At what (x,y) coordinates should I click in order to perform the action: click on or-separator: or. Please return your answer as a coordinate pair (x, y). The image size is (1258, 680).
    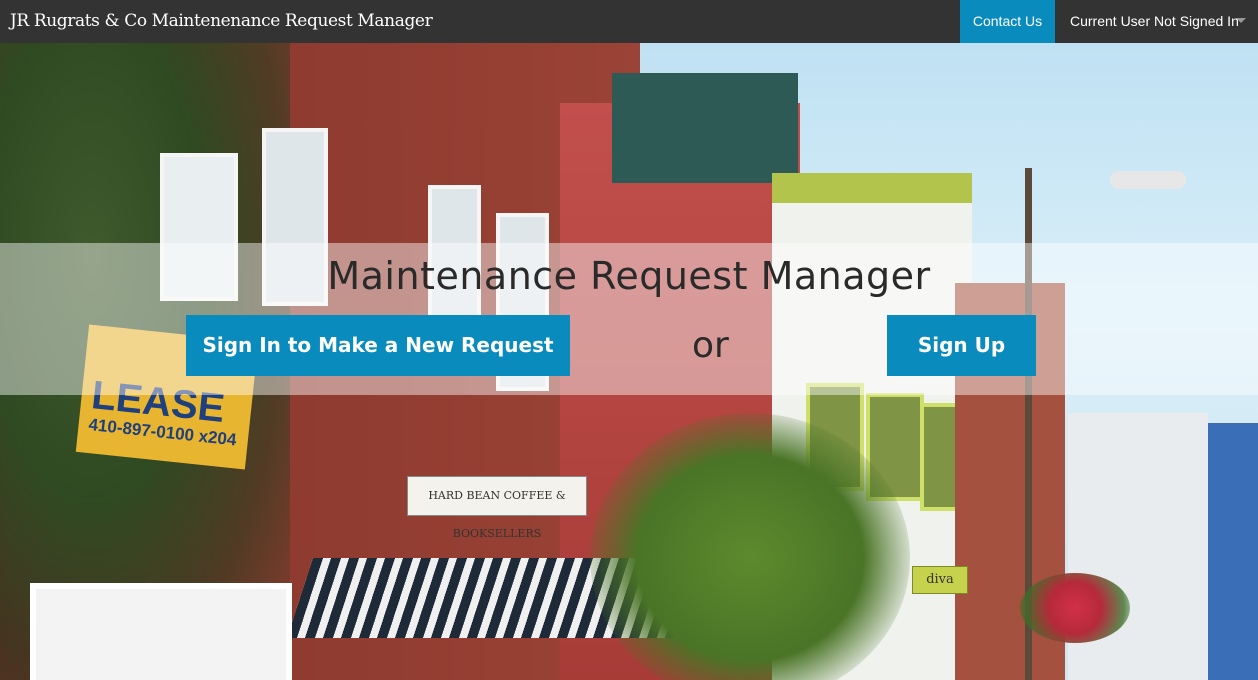
    Looking at the image, I should click on (710, 345).